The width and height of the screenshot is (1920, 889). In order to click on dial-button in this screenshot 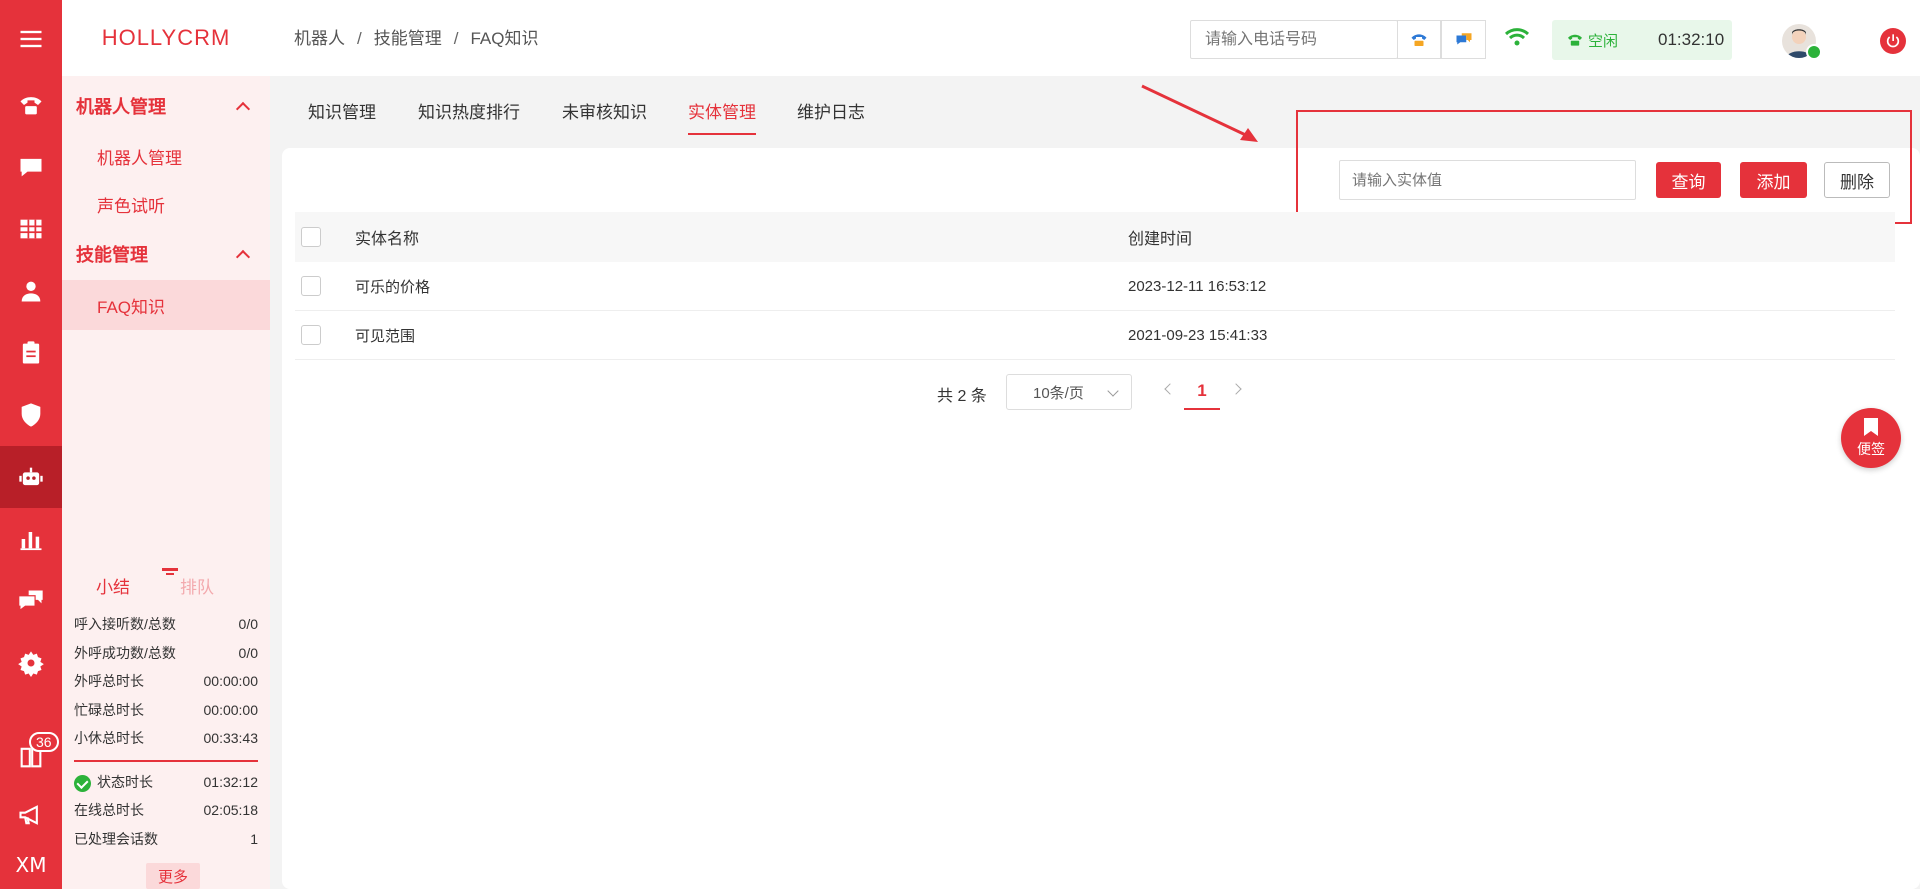, I will do `click(1419, 39)`.